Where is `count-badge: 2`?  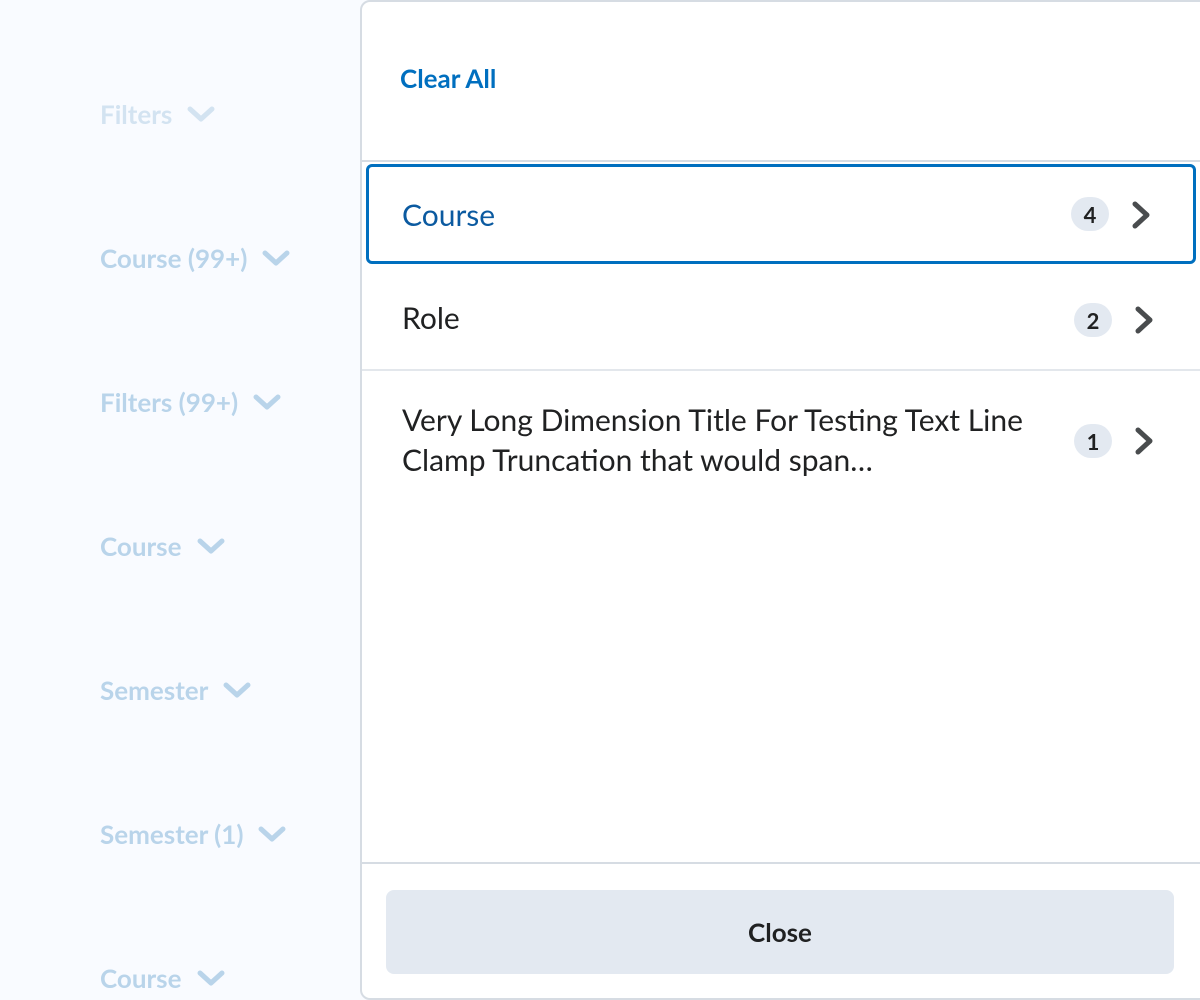 count-badge: 2 is located at coordinates (1093, 320).